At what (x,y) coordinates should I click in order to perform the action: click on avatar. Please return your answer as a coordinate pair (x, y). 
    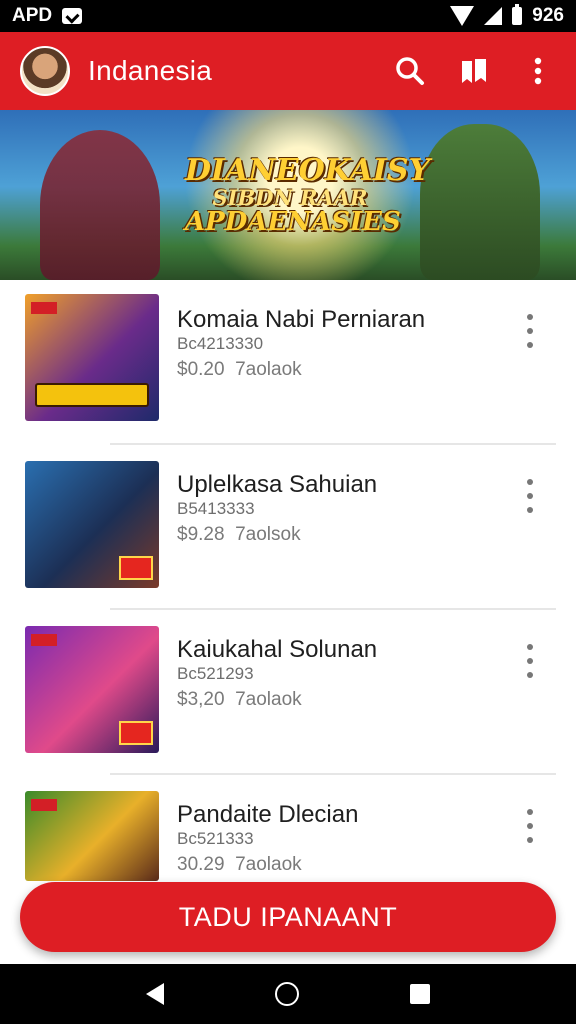
    Looking at the image, I should click on (45, 71).